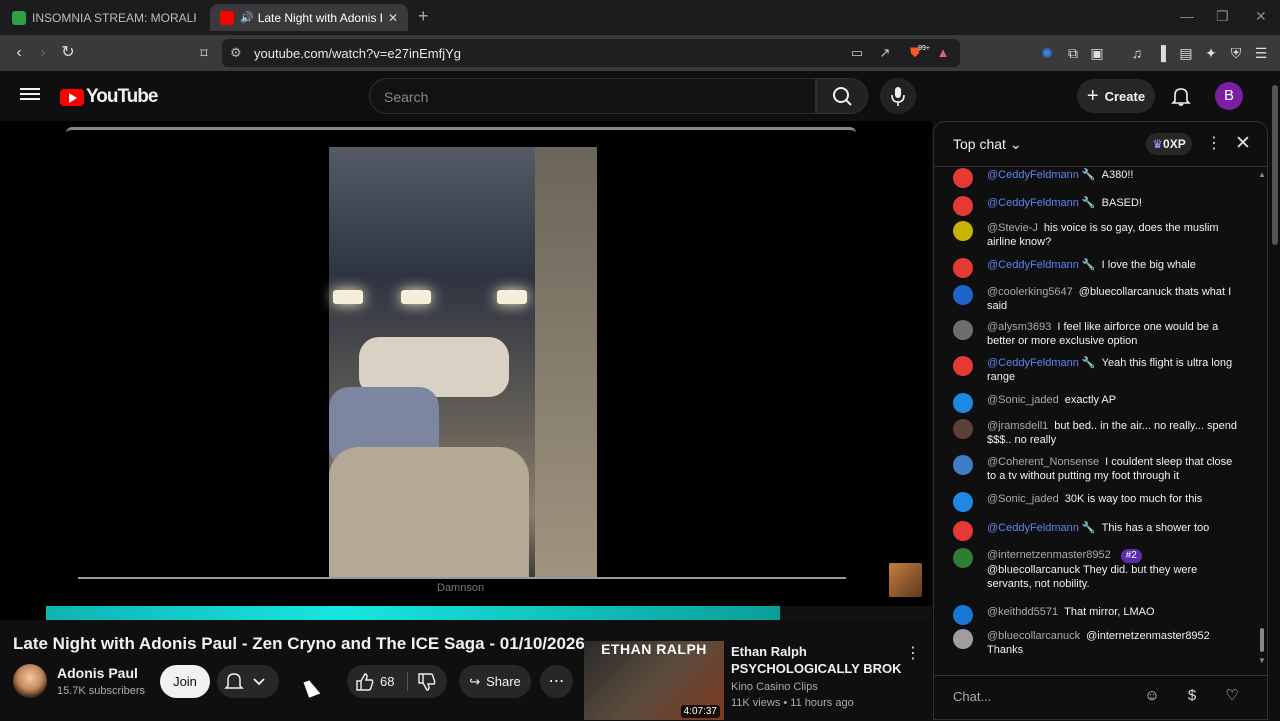 The width and height of the screenshot is (1280, 721). What do you see at coordinates (427, 682) in the screenshot?
I see `thumbs-down-icon` at bounding box center [427, 682].